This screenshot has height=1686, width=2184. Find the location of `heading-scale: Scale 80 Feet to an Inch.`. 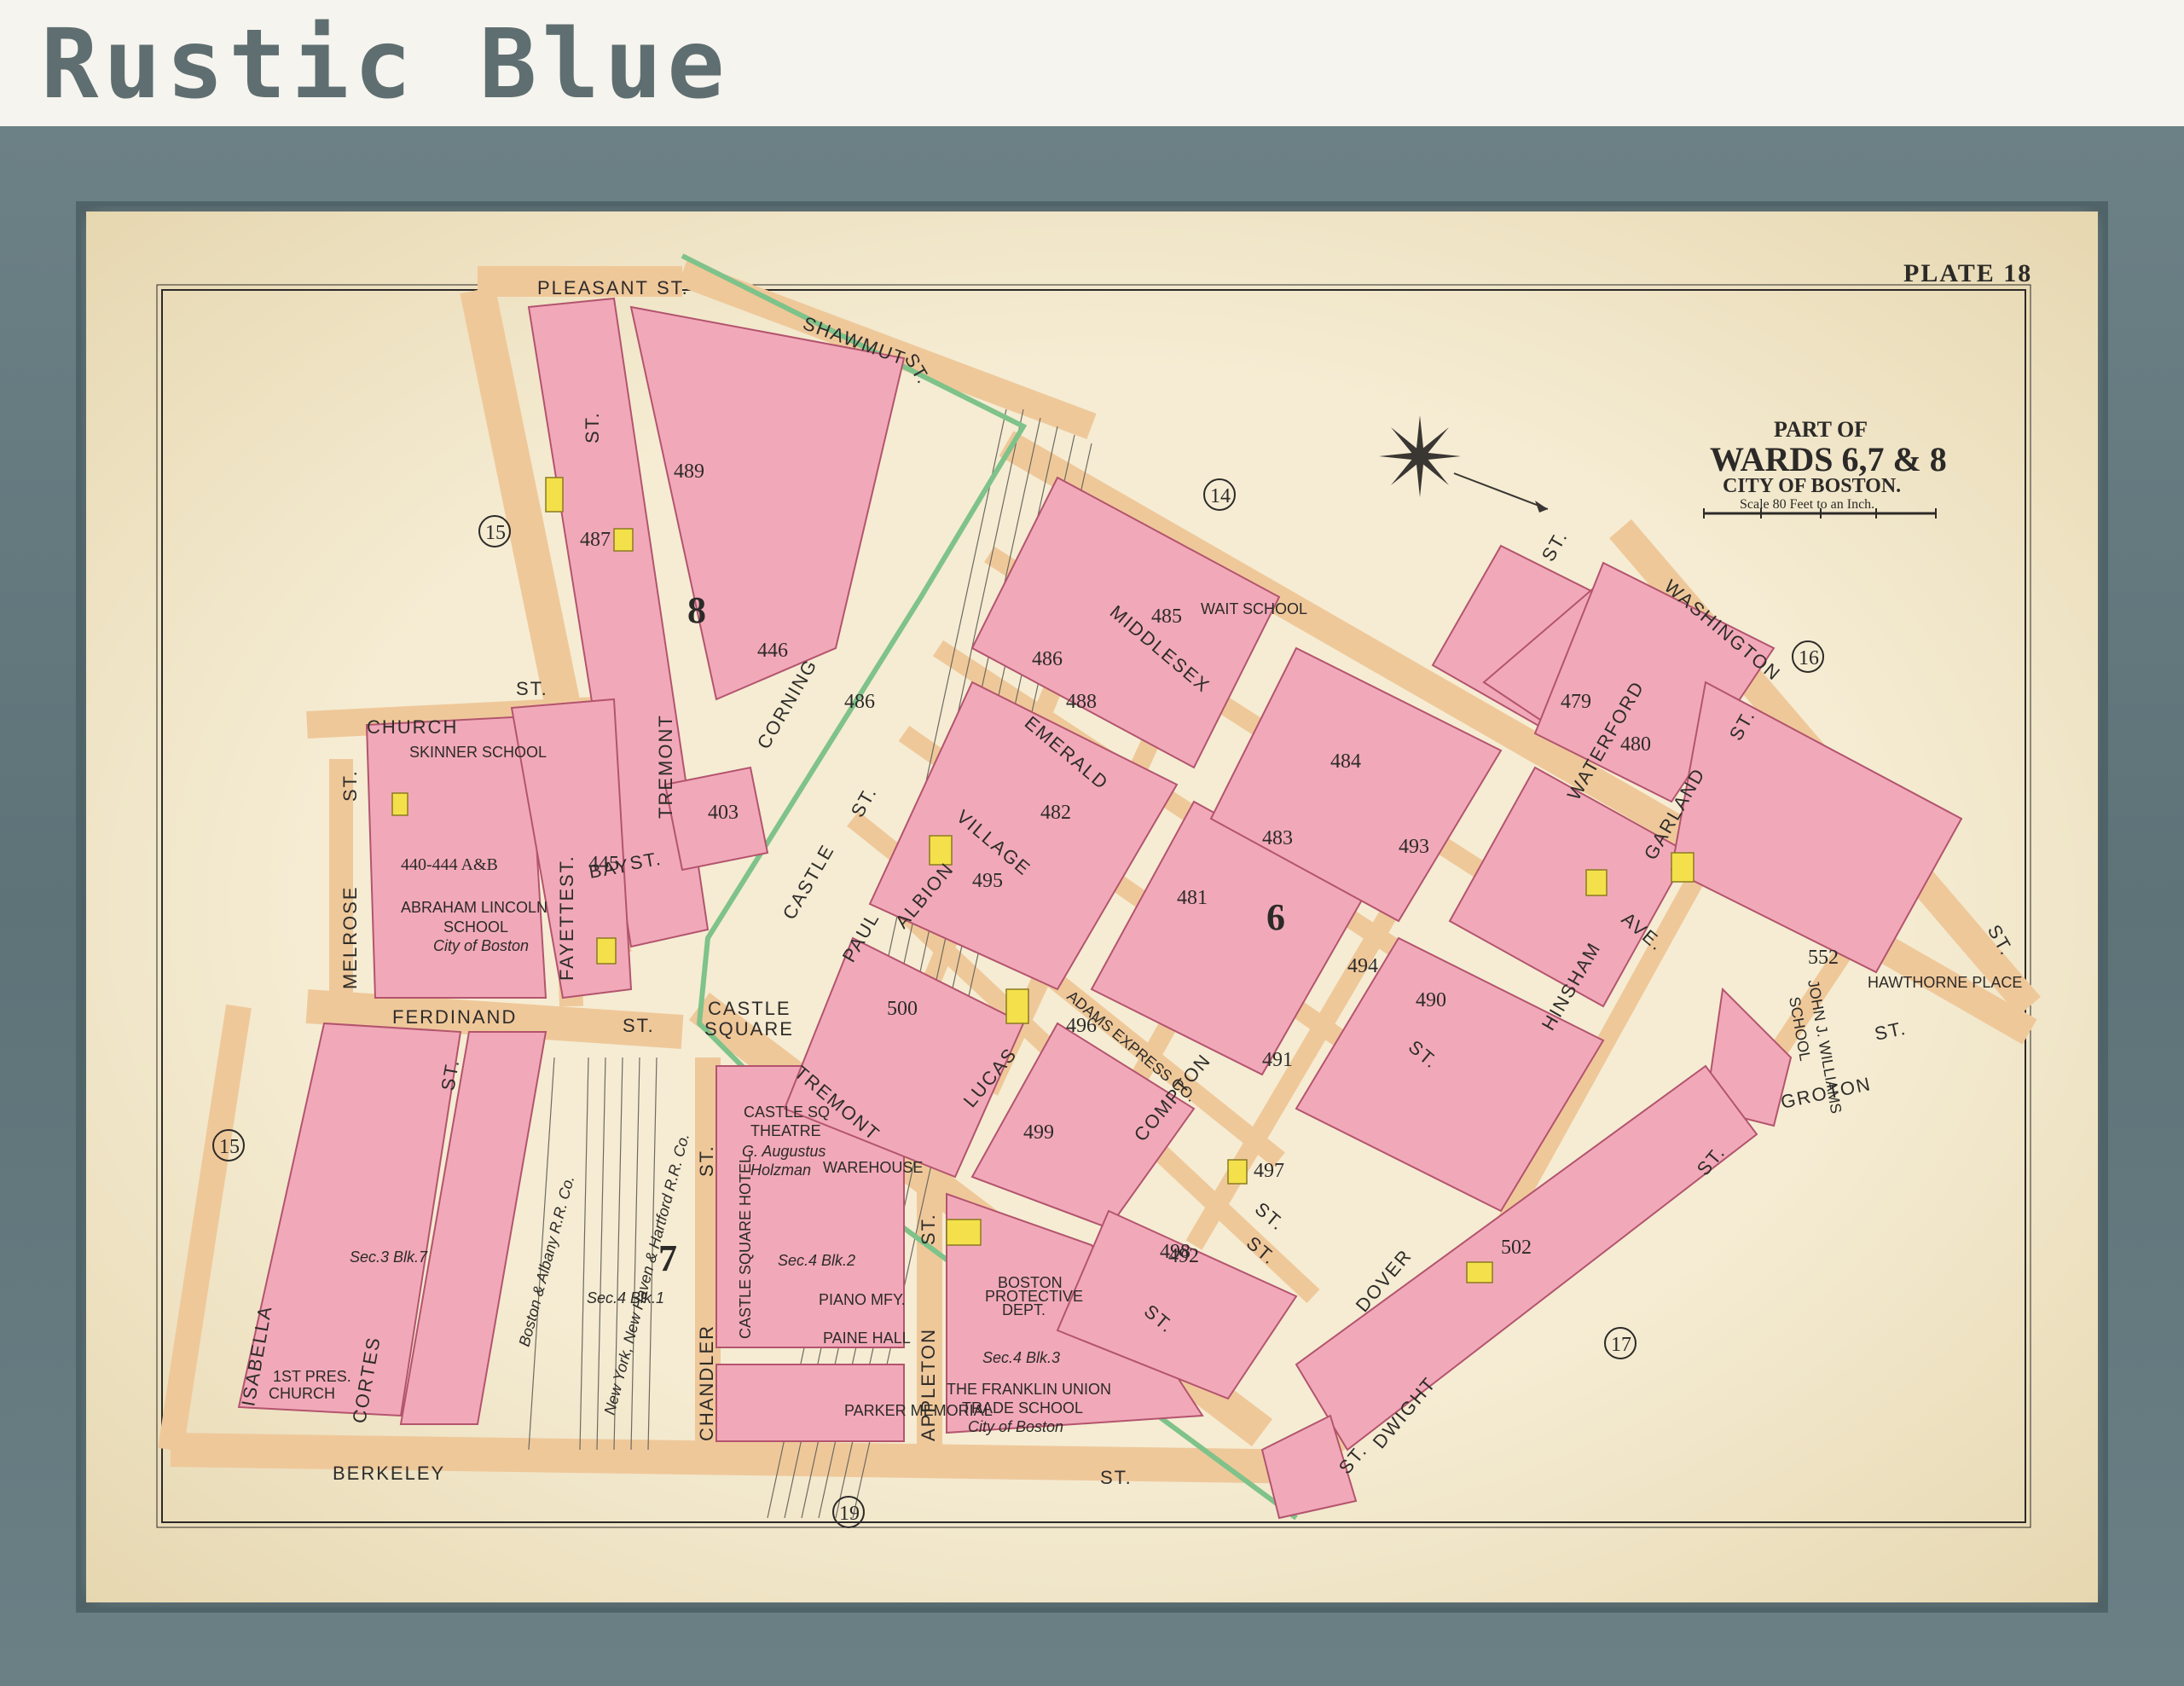

heading-scale: Scale 80 Feet to an Inch. is located at coordinates (1807, 504).